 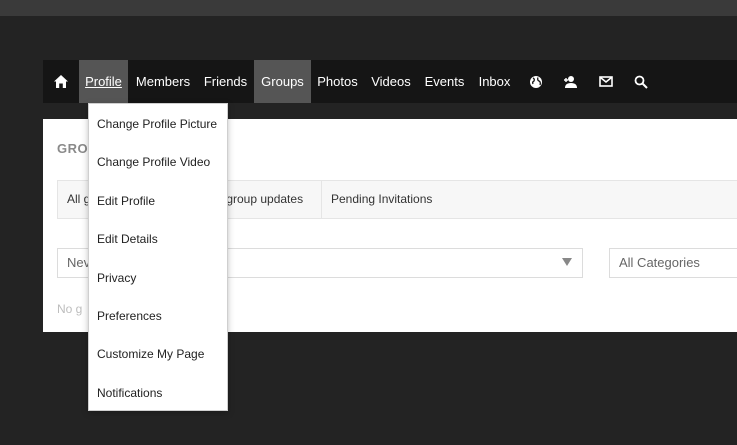 I want to click on nav-videos: Videos, so click(x=391, y=81).